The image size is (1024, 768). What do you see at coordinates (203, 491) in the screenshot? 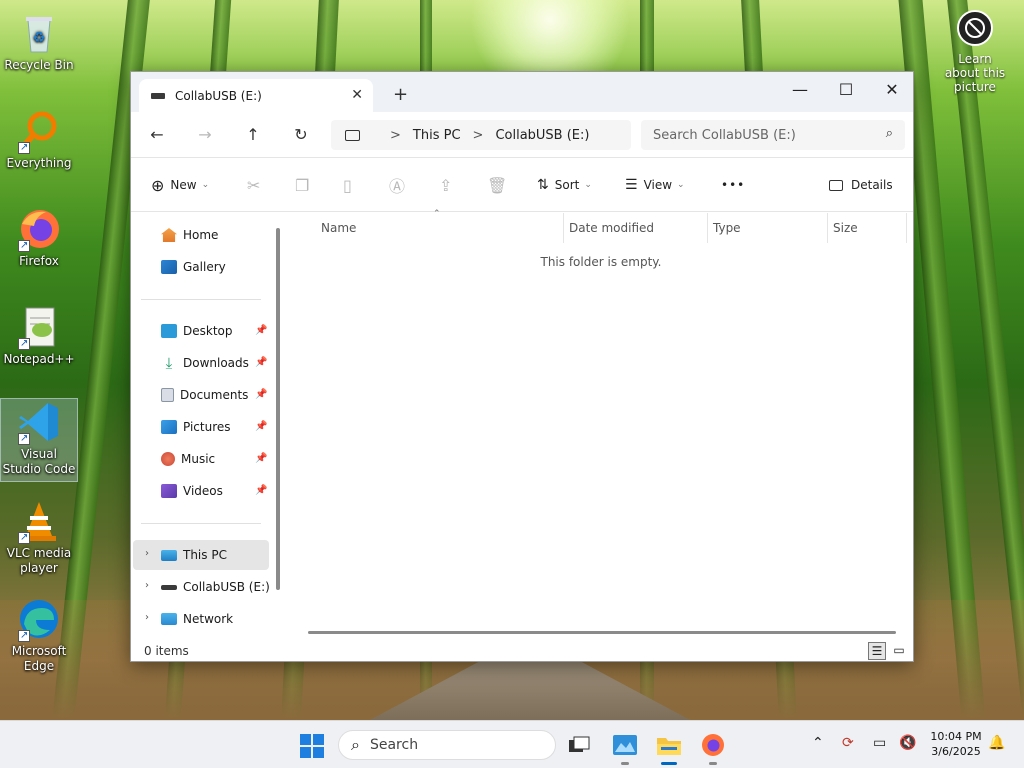
I see `sidebar-item-label: Videos` at bounding box center [203, 491].